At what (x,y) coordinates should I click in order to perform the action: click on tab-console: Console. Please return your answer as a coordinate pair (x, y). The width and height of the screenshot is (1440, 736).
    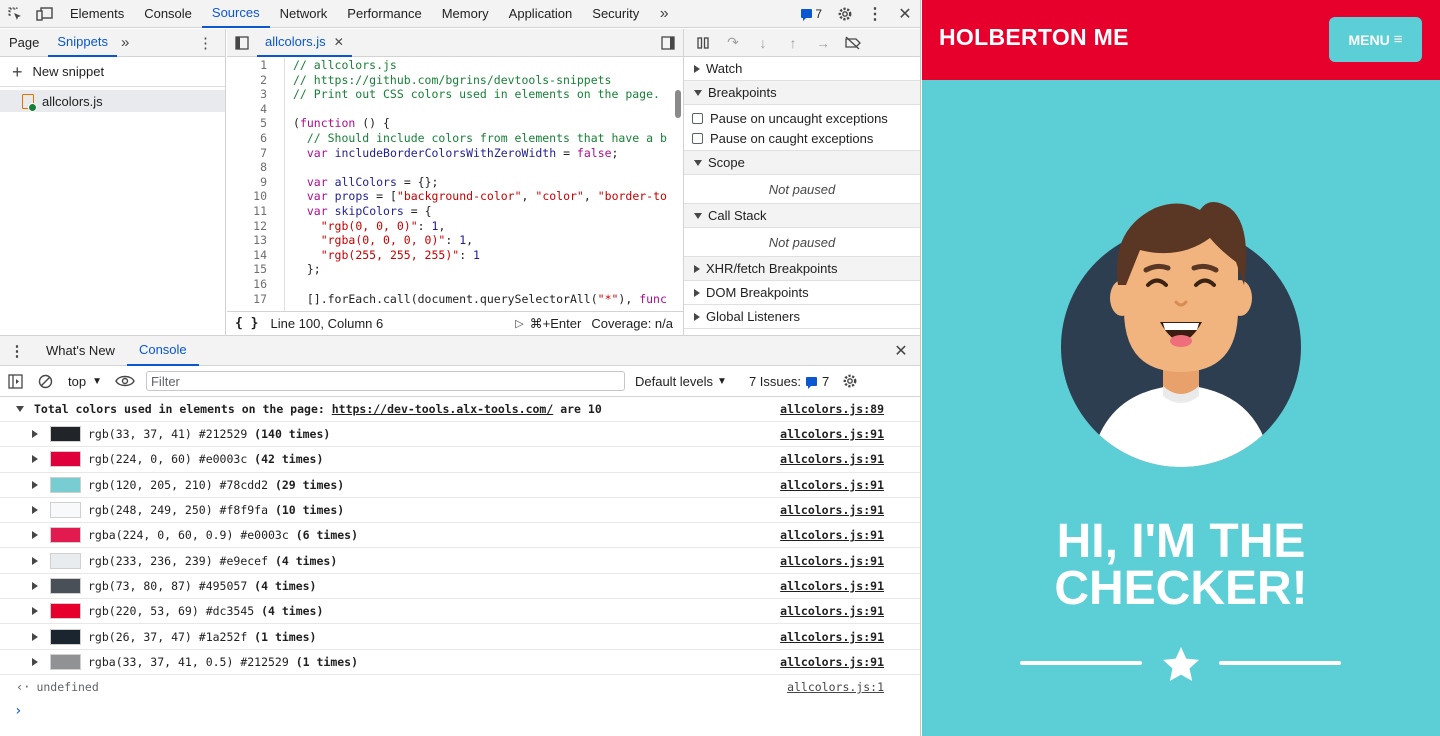
    Looking at the image, I should click on (168, 14).